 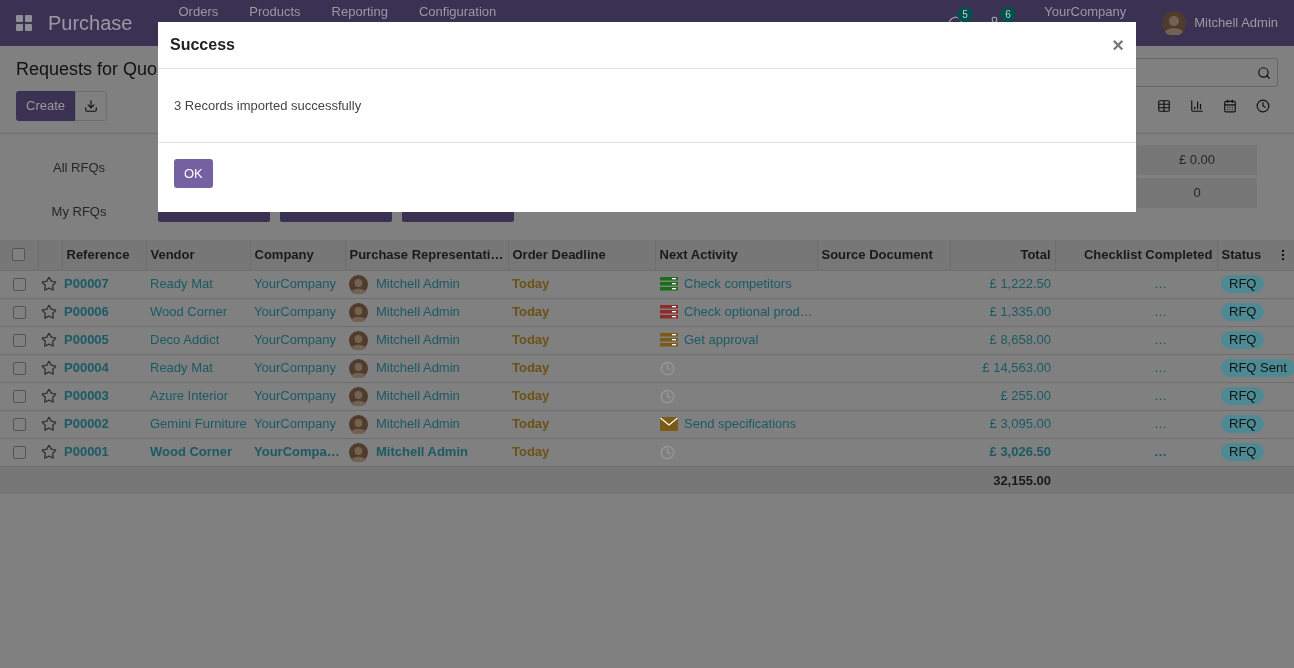 What do you see at coordinates (198, 340) in the screenshot?
I see `vendor-cell: Deco Addict` at bounding box center [198, 340].